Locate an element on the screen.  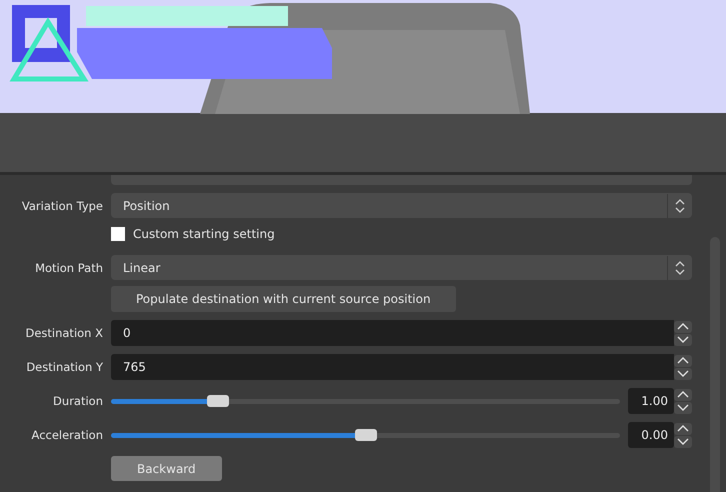
field-label: Destination Y is located at coordinates (64, 367).